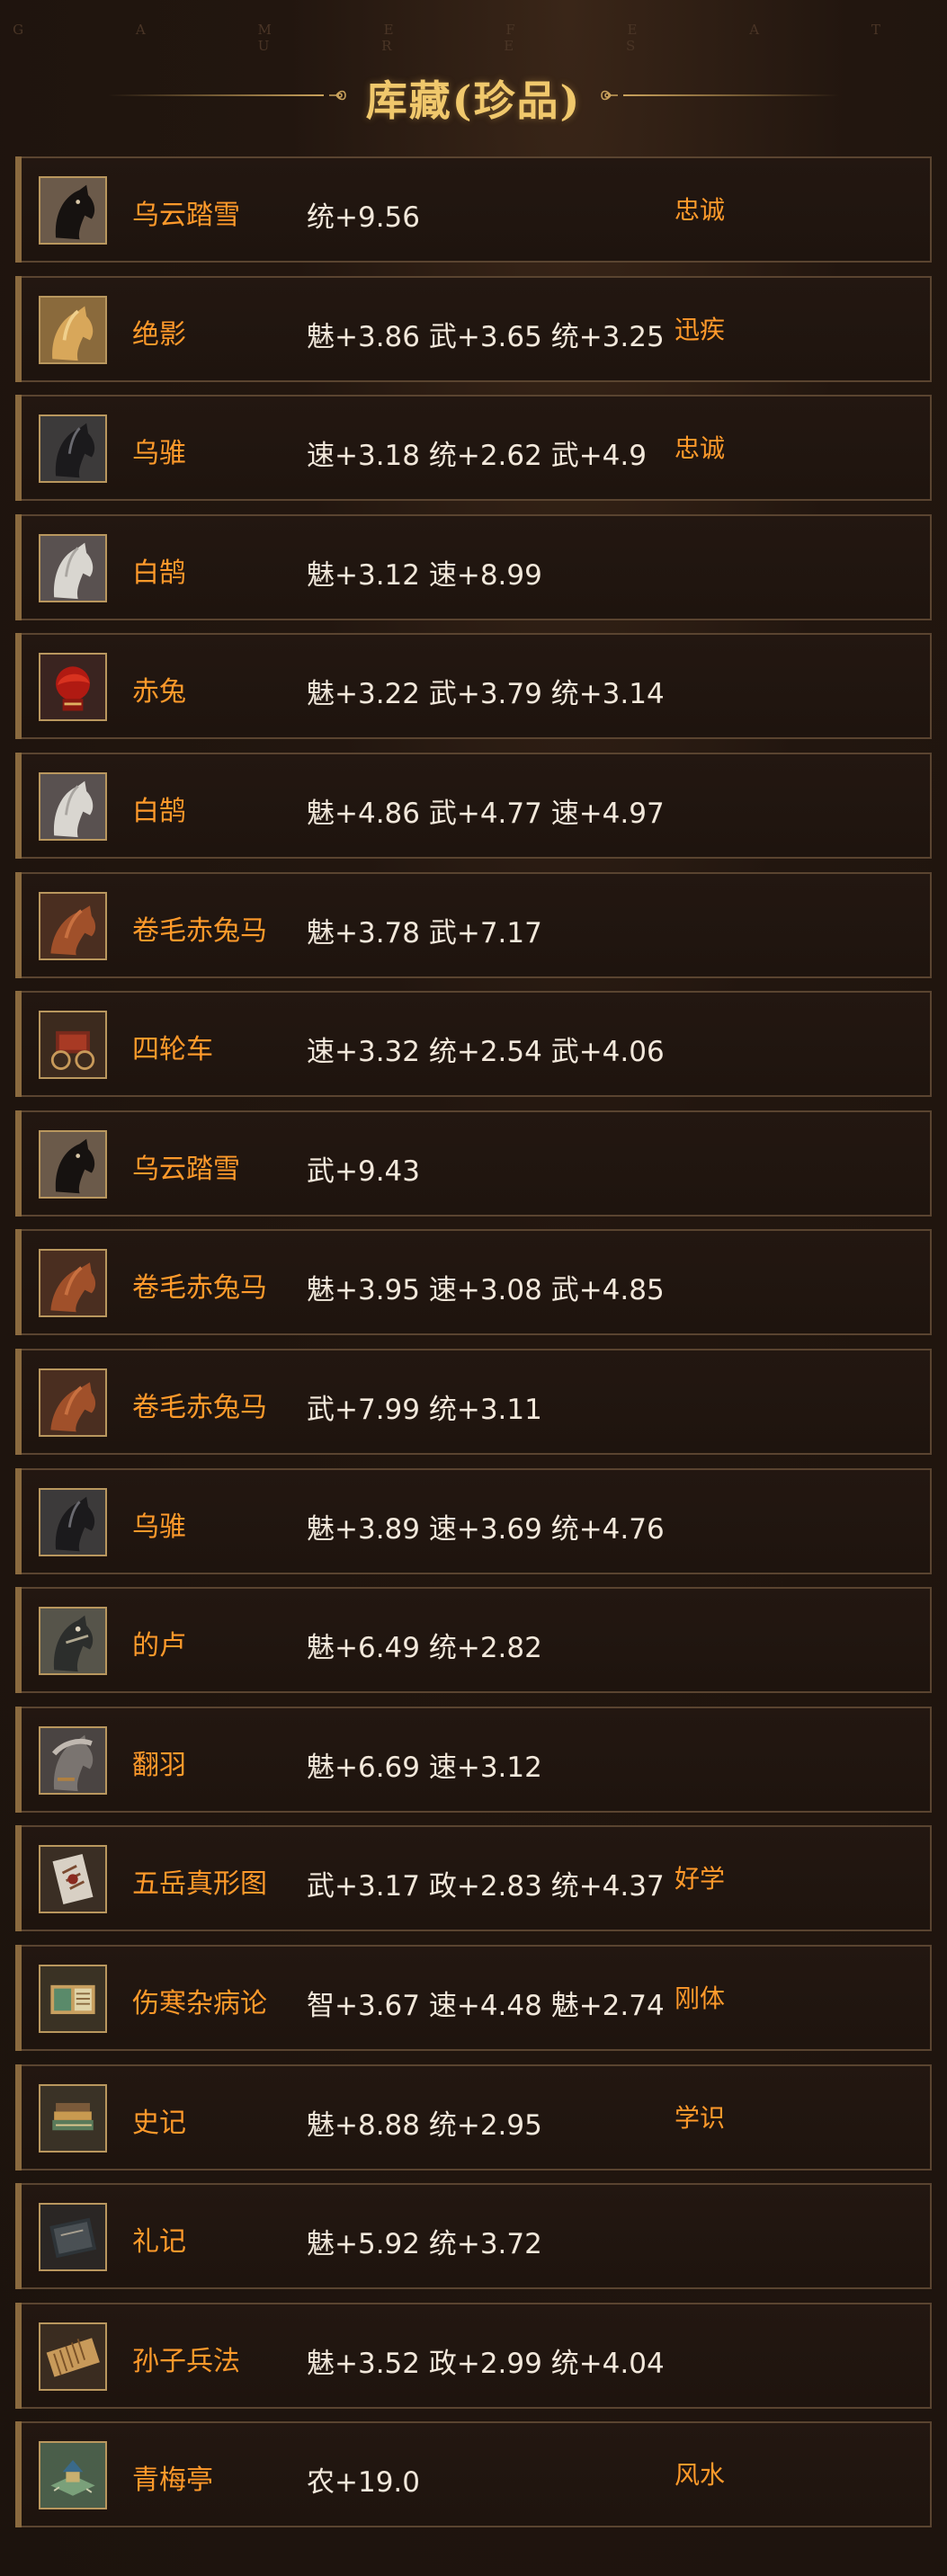 Image resolution: width=947 pixels, height=2576 pixels. I want to click on list-item: 赤兔 魅+3.22 武+3.79 统+3.14, so click(473, 687).